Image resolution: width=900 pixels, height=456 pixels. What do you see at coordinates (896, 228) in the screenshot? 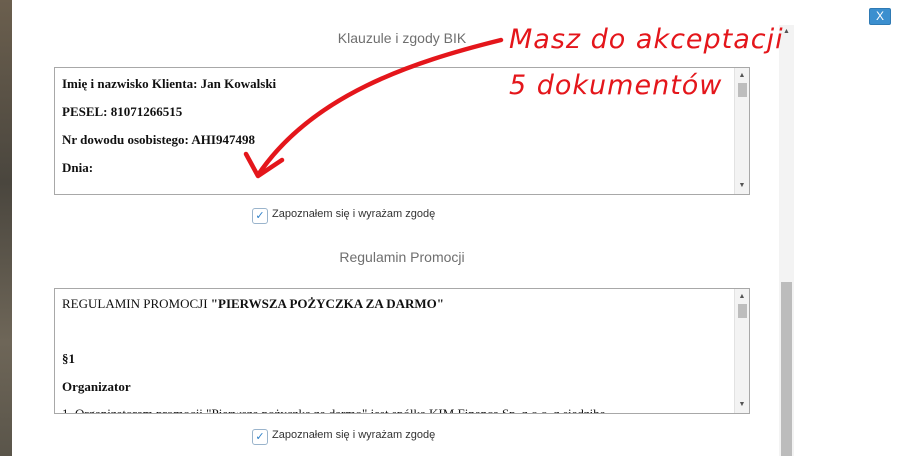
I see `page-backdrop-right` at bounding box center [896, 228].